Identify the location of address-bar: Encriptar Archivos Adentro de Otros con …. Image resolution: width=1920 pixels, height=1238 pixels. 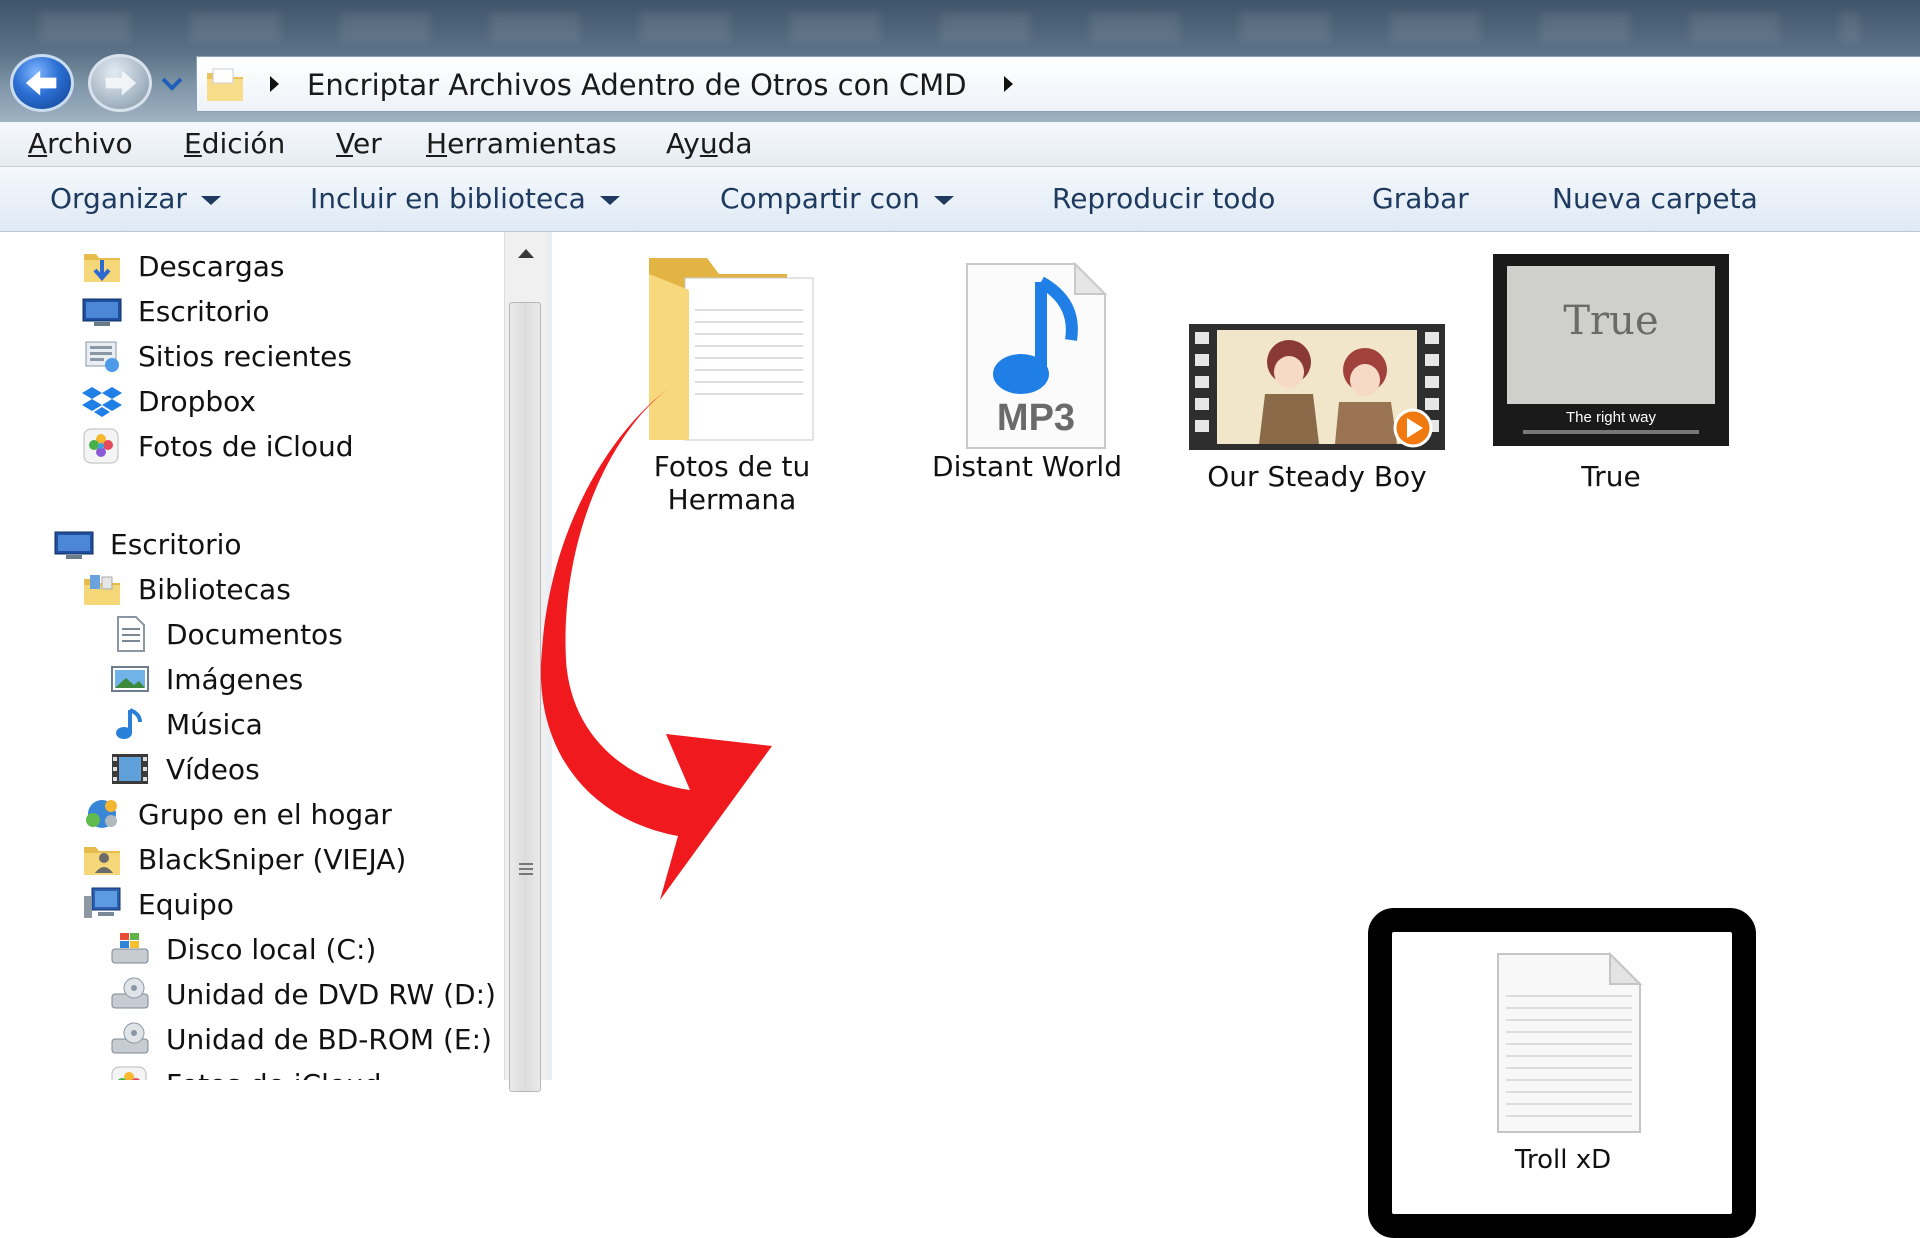
(1058, 84).